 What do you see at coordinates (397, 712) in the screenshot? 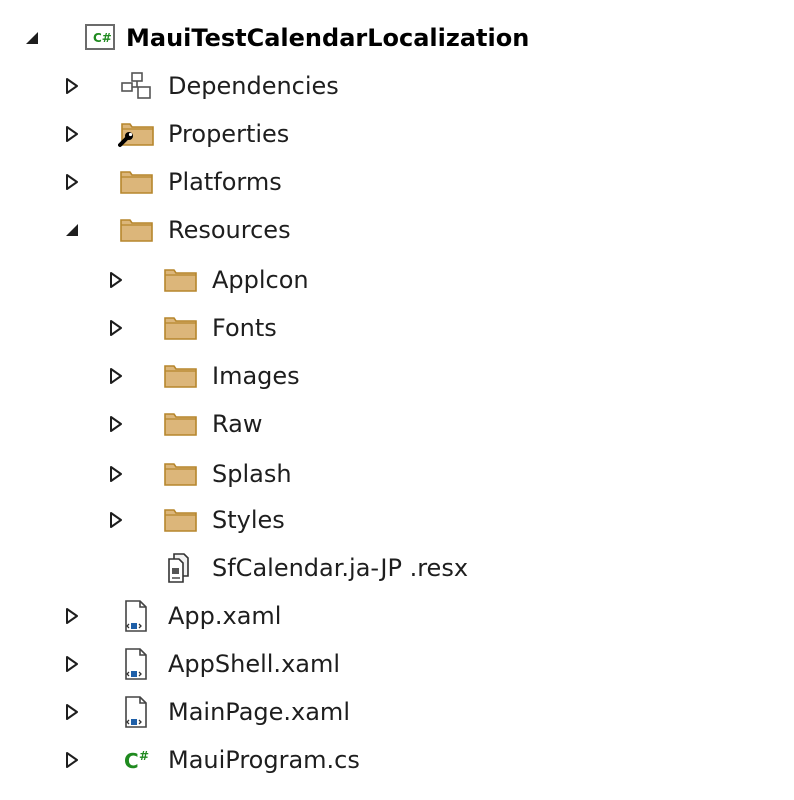
I see `tree-item-mainpage-xaml: MainPage.xaml` at bounding box center [397, 712].